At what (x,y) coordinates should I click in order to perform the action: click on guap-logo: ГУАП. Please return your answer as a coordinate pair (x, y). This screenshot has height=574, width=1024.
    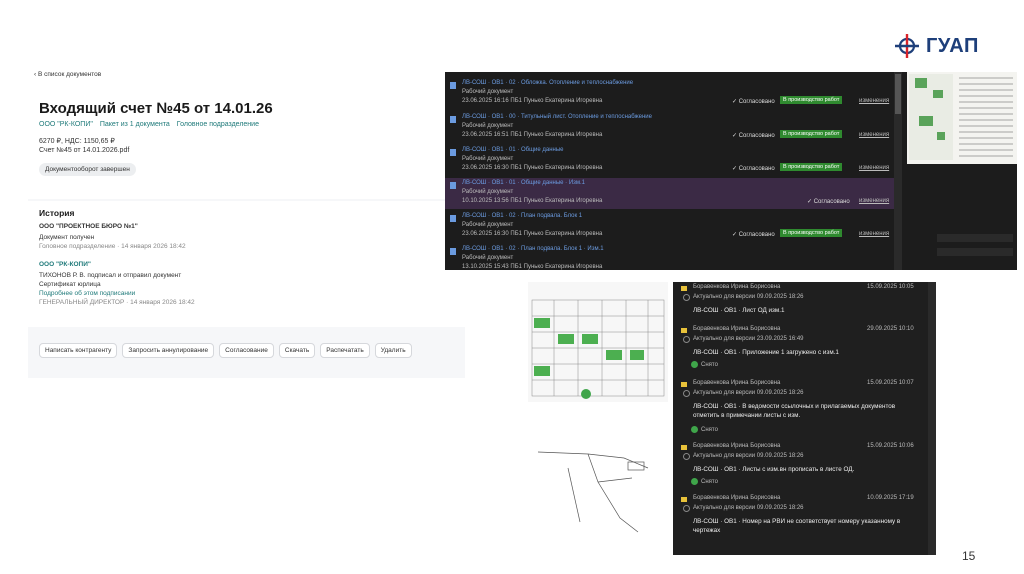
    Looking at the image, I should click on (944, 46).